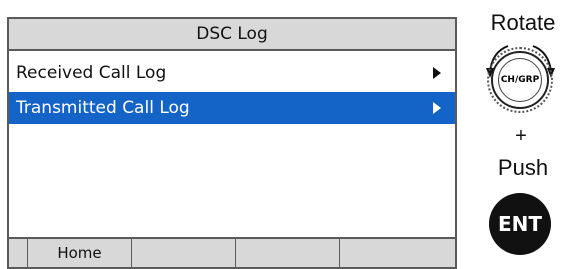 The image size is (563, 269). I want to click on softkey-bar: Home, so click(232, 252).